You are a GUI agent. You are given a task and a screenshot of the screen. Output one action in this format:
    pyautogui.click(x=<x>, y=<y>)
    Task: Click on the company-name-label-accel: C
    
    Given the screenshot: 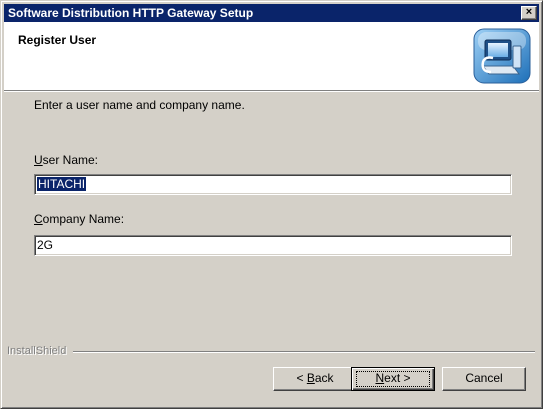 What is the action you would take?
    pyautogui.click(x=38, y=219)
    